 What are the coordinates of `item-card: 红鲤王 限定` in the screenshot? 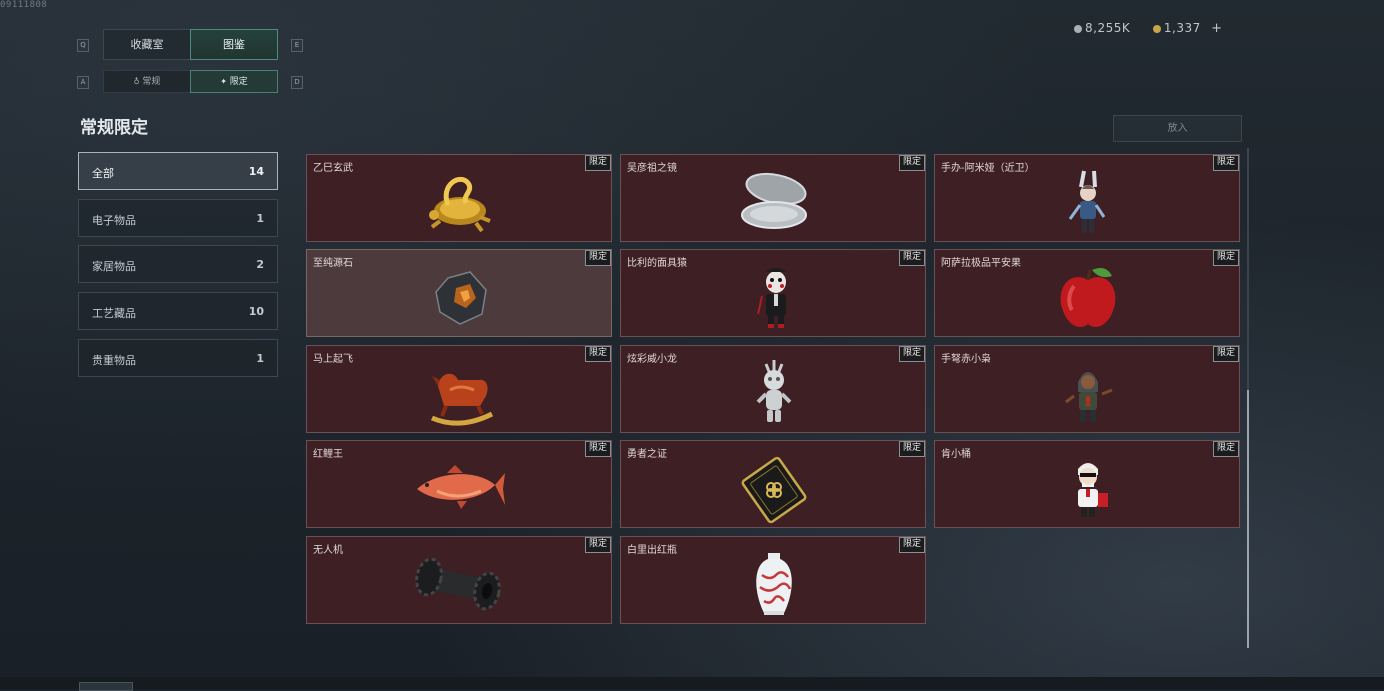 It's located at (459, 484).